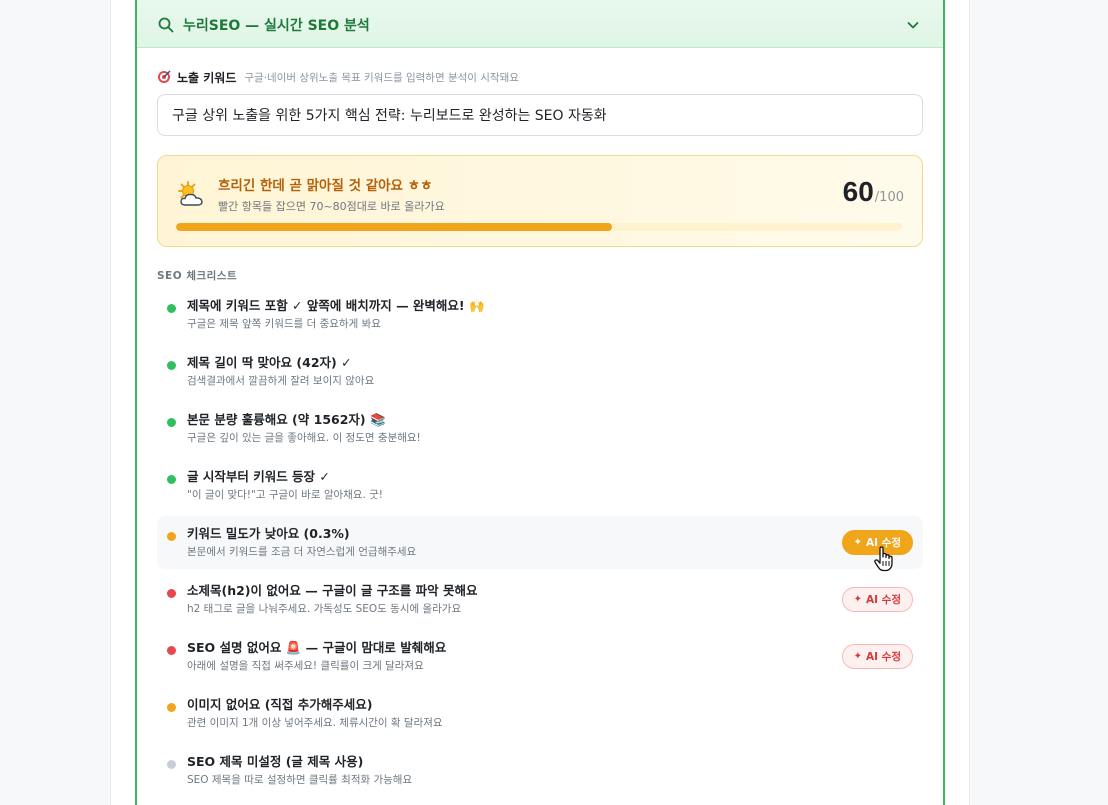 The width and height of the screenshot is (1108, 805). What do you see at coordinates (325, 186) in the screenshot?
I see `score-headline: 흐리긴 한데 곧 맑아질 것 같아요 ㅎㅎ` at bounding box center [325, 186].